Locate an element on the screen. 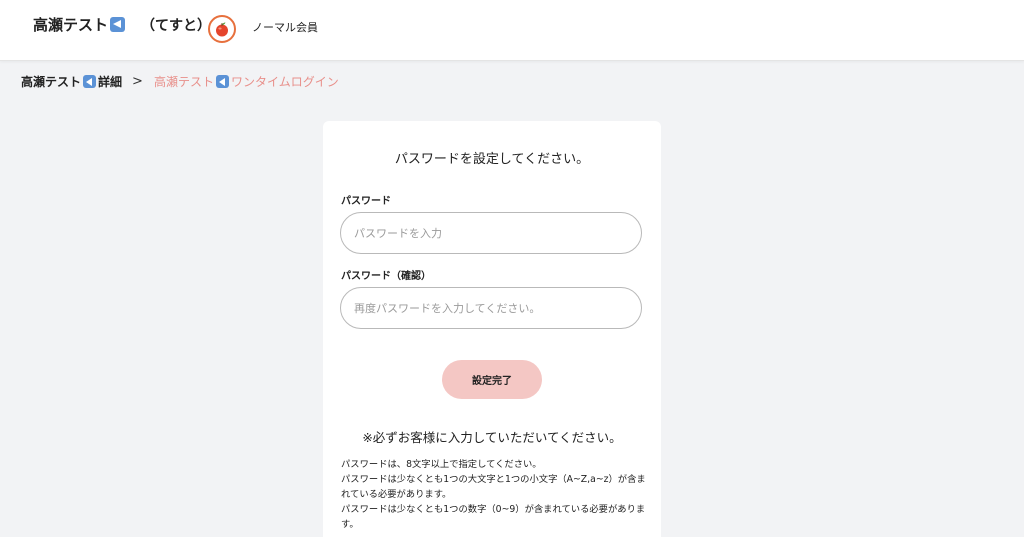  notice-text: ※必ずお客様に入力していただいてください。 is located at coordinates (492, 437).